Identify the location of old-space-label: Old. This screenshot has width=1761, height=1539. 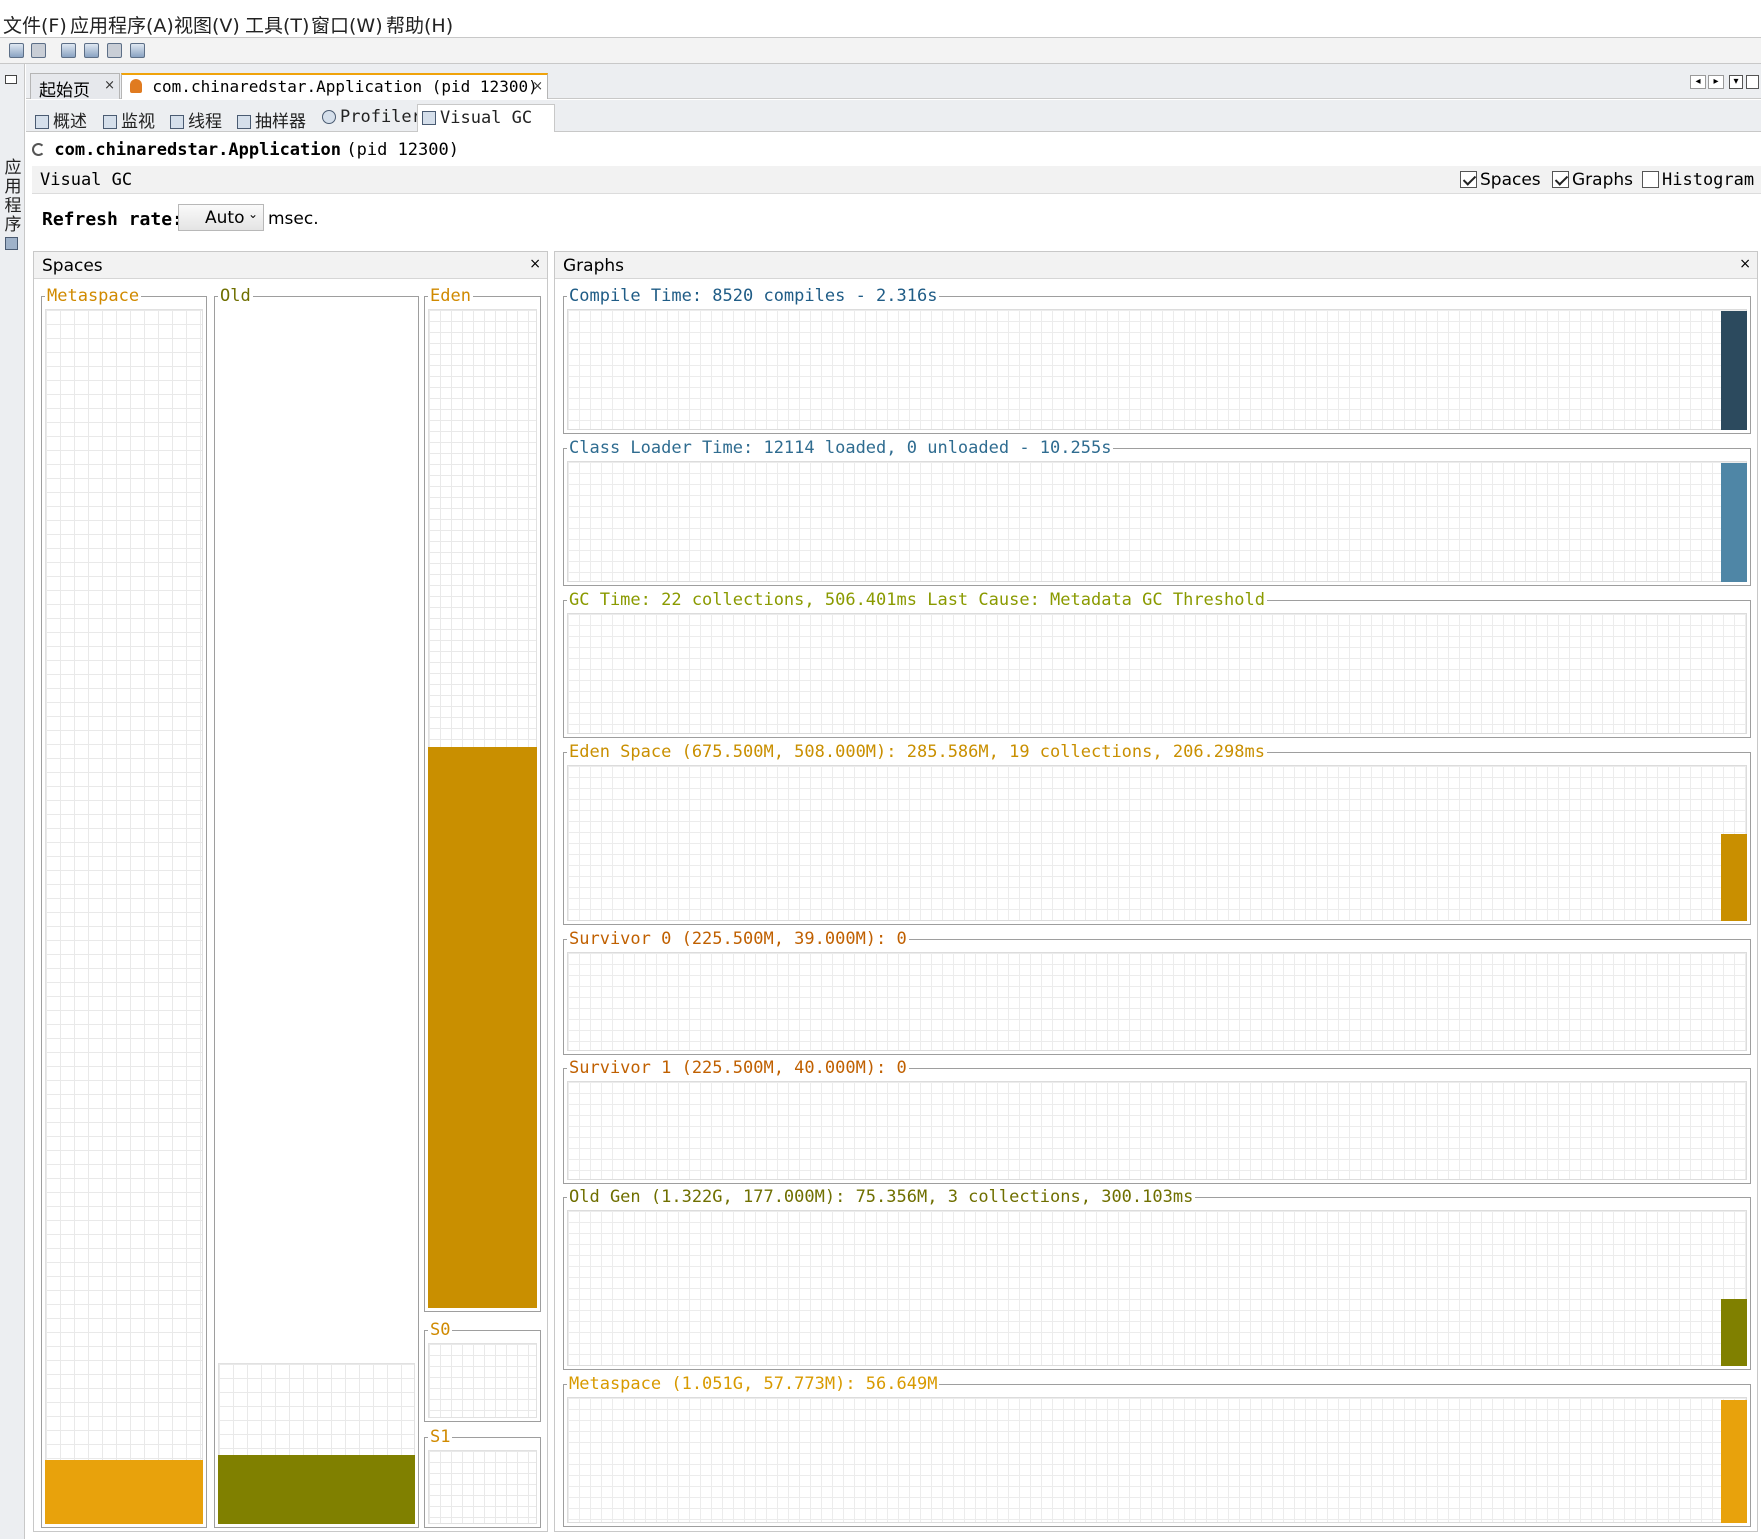
(235, 296).